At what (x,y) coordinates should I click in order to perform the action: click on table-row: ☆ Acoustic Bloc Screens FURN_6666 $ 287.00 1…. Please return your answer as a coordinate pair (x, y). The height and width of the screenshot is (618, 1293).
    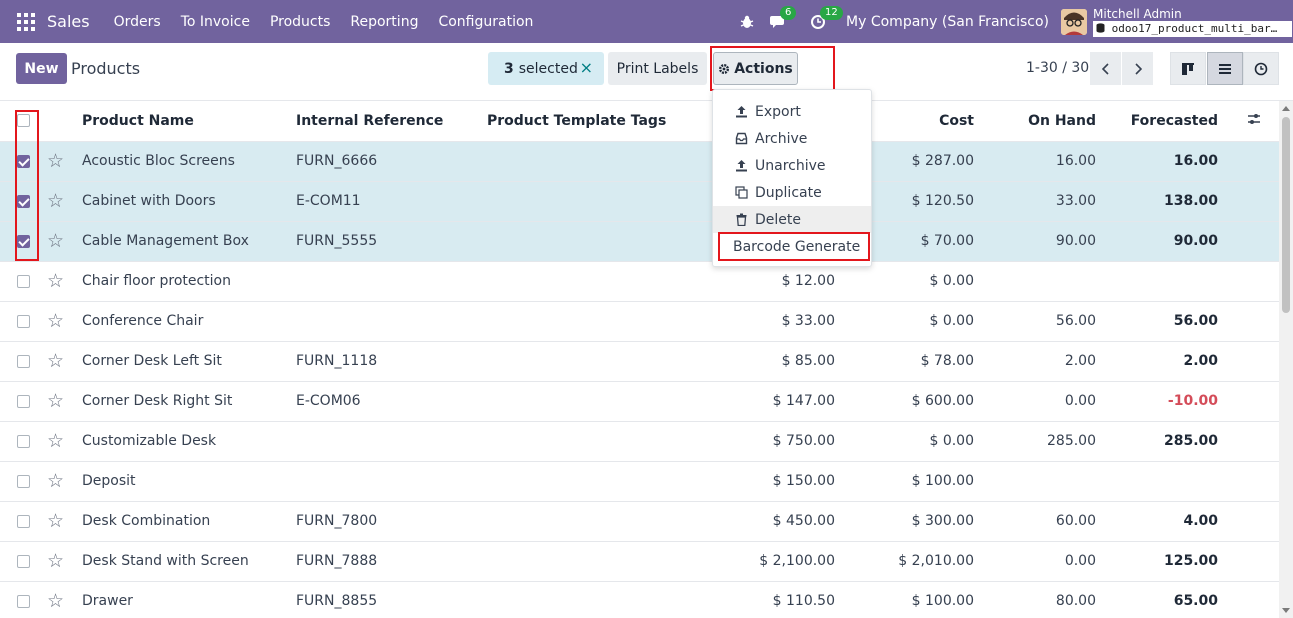
    Looking at the image, I should click on (639, 161).